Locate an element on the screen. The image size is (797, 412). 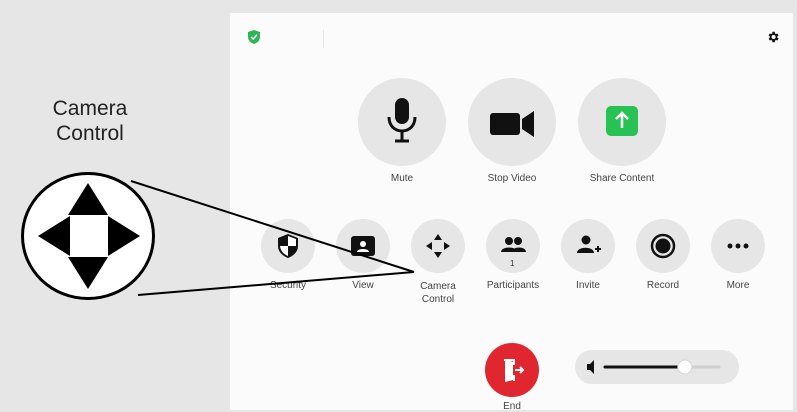
ellipsis-icon is located at coordinates (738, 246).